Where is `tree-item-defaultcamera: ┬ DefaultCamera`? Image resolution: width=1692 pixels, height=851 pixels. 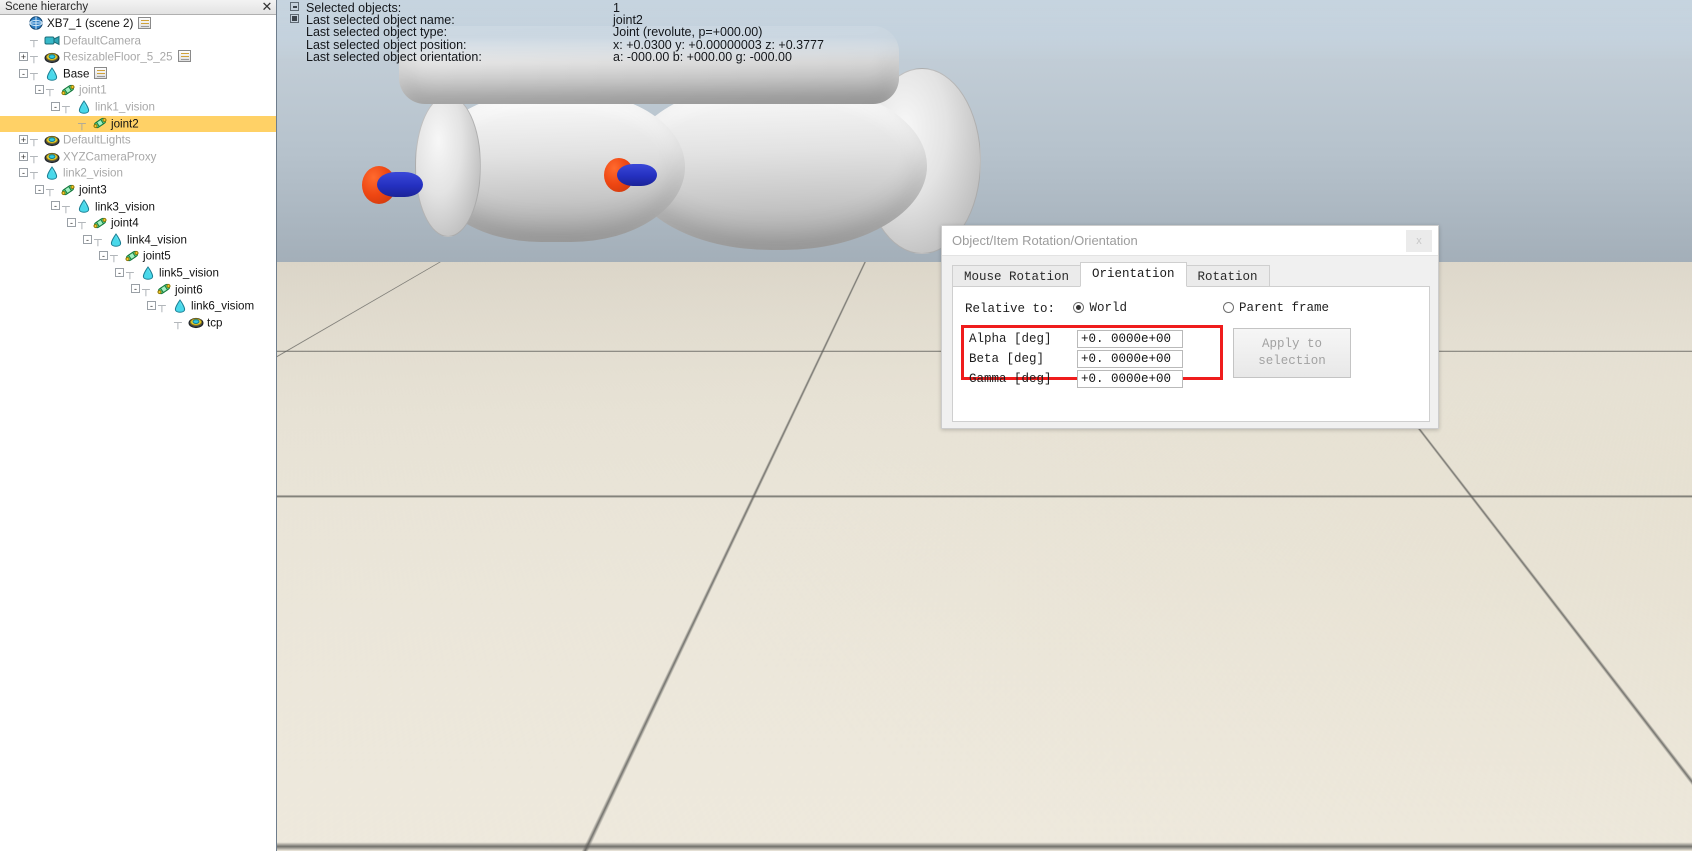 tree-item-defaultcamera: ┬ DefaultCamera is located at coordinates (138, 41).